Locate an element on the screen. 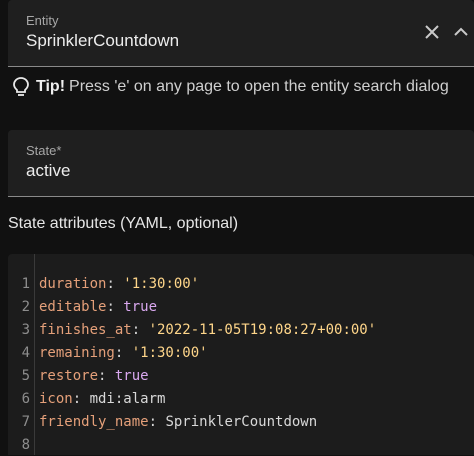 The width and height of the screenshot is (474, 456). entity-picker: Entity SprinklerCountdown is located at coordinates (241, 33).